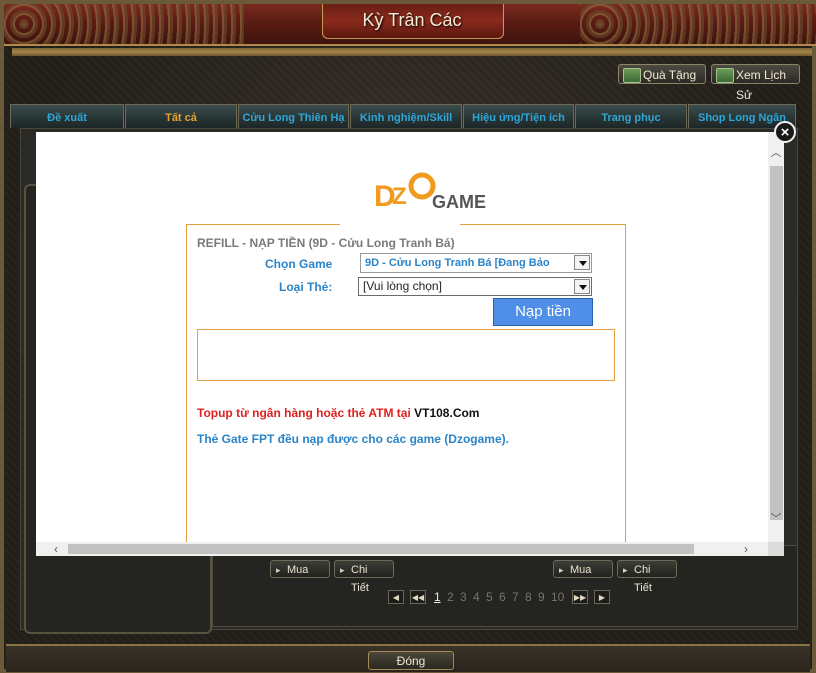 Image resolution: width=816 pixels, height=673 pixels. I want to click on vt108-link: VT108.Com, so click(446, 413).